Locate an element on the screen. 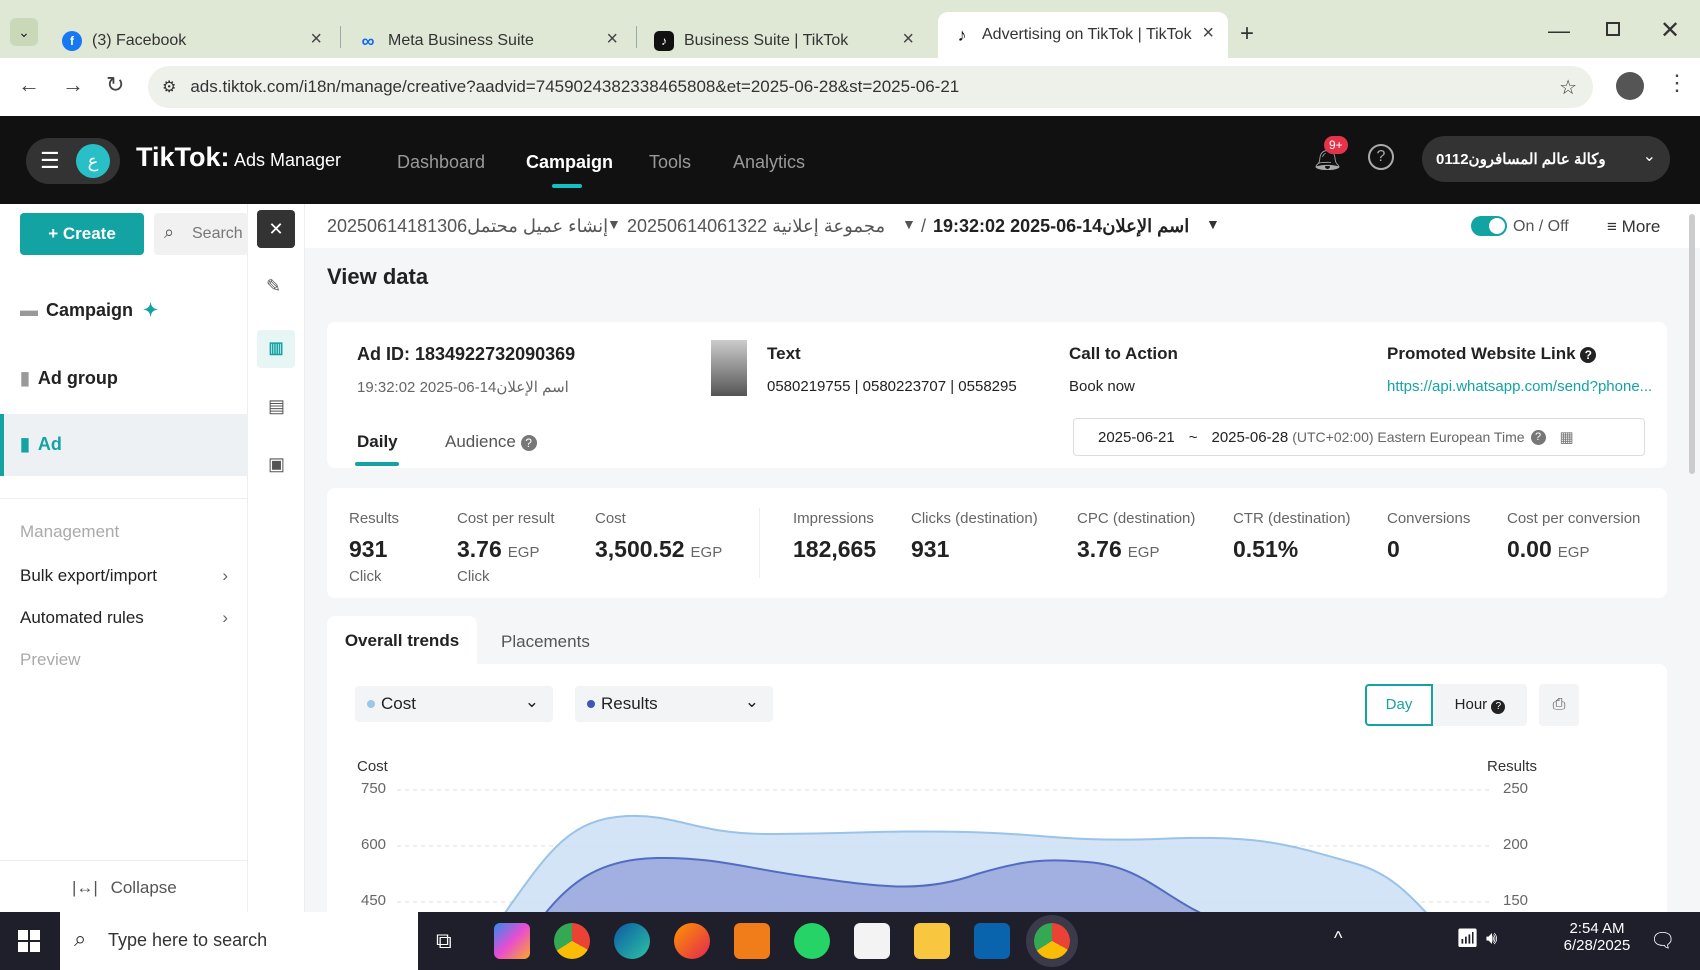 The width and height of the screenshot is (1700, 970). collapse-icon: |↔| is located at coordinates (85, 887).